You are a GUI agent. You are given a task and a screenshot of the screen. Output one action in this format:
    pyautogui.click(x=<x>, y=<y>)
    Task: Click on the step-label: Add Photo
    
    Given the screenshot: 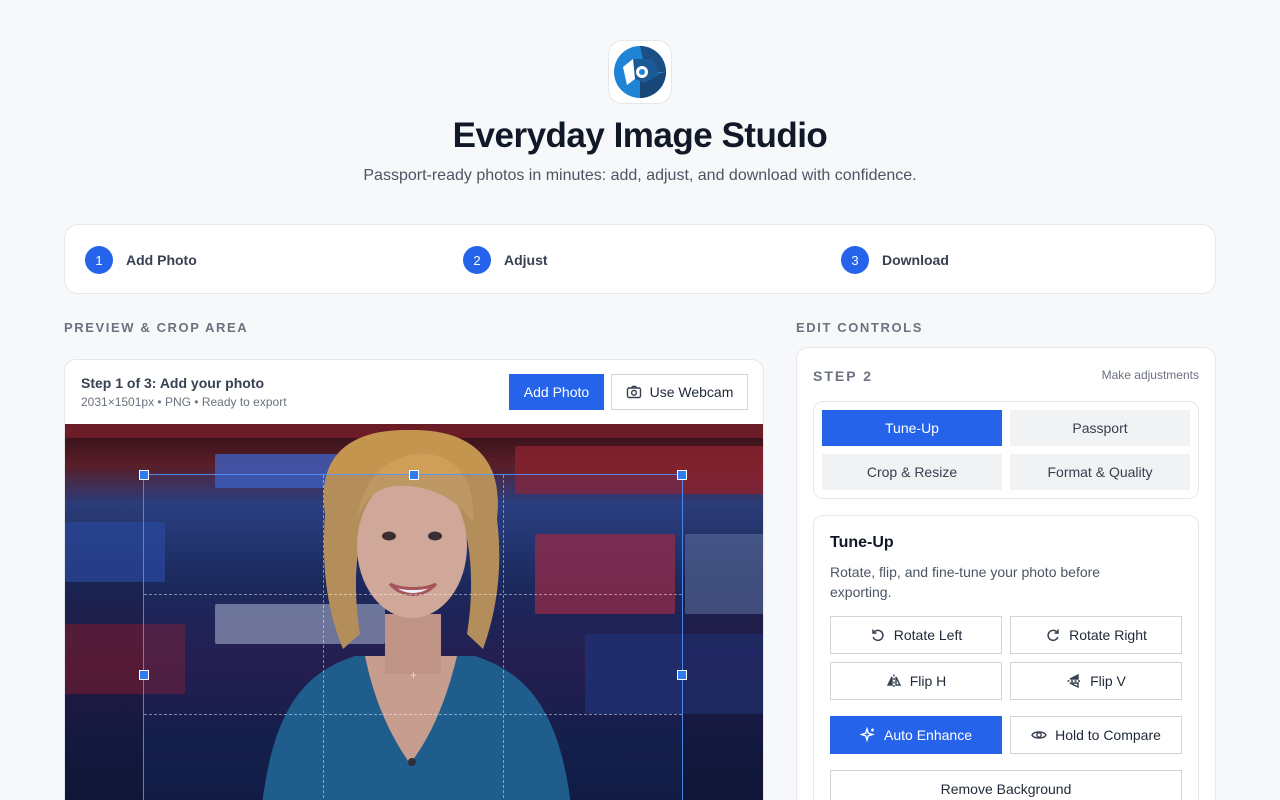 What is the action you would take?
    pyautogui.click(x=161, y=260)
    